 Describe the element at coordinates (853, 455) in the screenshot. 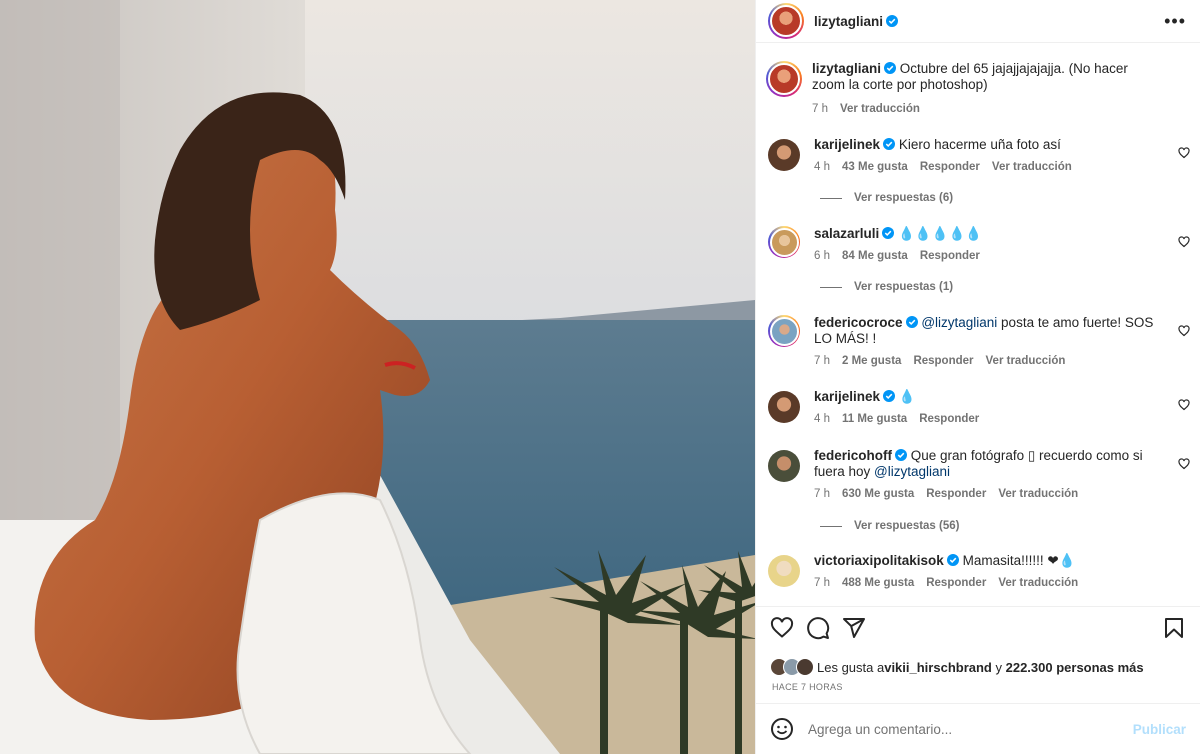

I see `comment-username: federicohoff` at that location.